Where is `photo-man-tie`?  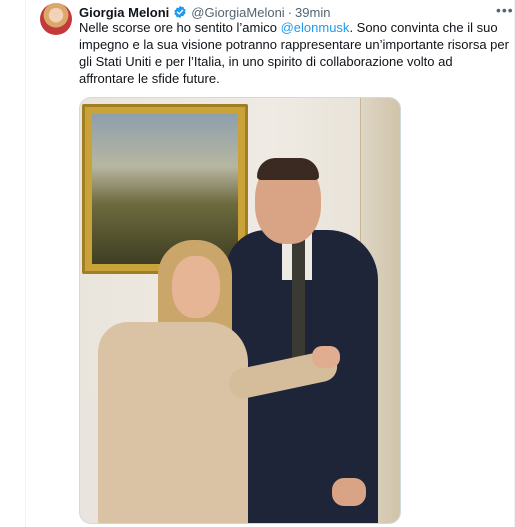 photo-man-tie is located at coordinates (298, 303).